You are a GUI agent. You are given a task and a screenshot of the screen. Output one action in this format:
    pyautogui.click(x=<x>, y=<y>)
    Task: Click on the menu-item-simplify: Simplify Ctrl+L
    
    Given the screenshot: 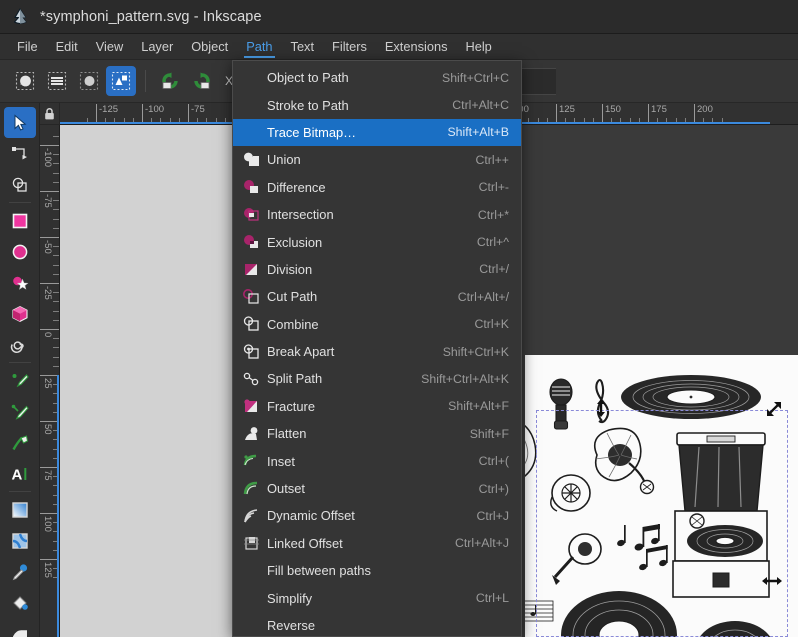 What is the action you would take?
    pyautogui.click(x=377, y=597)
    